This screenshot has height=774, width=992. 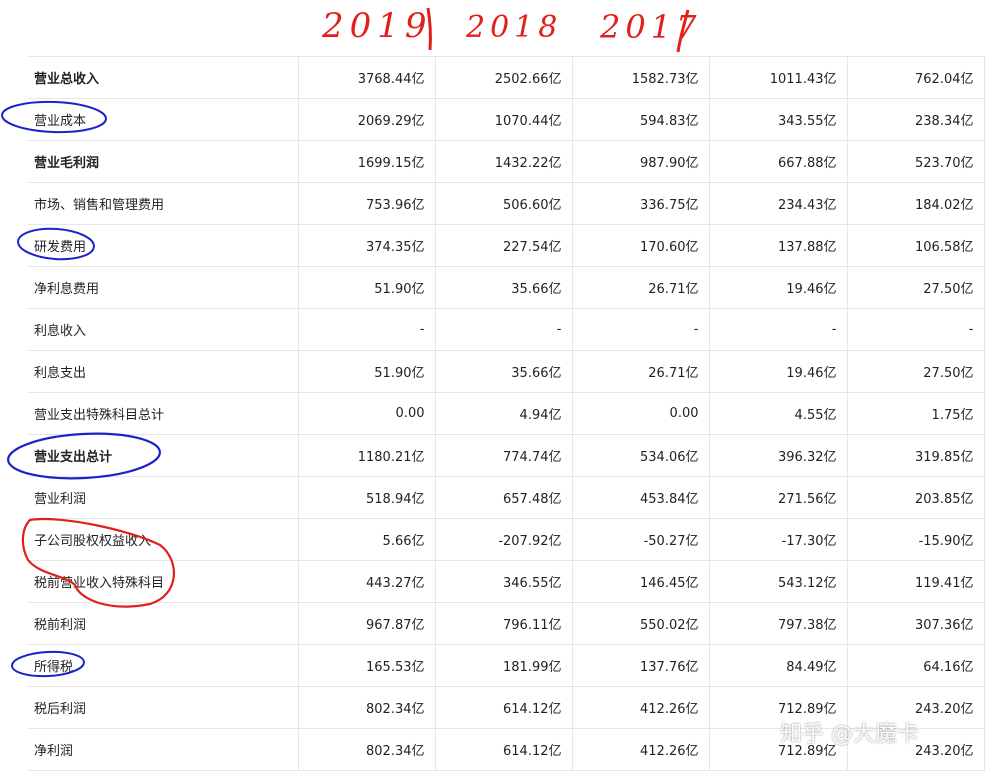 I want to click on row-value: 1070.44亿, so click(x=504, y=119).